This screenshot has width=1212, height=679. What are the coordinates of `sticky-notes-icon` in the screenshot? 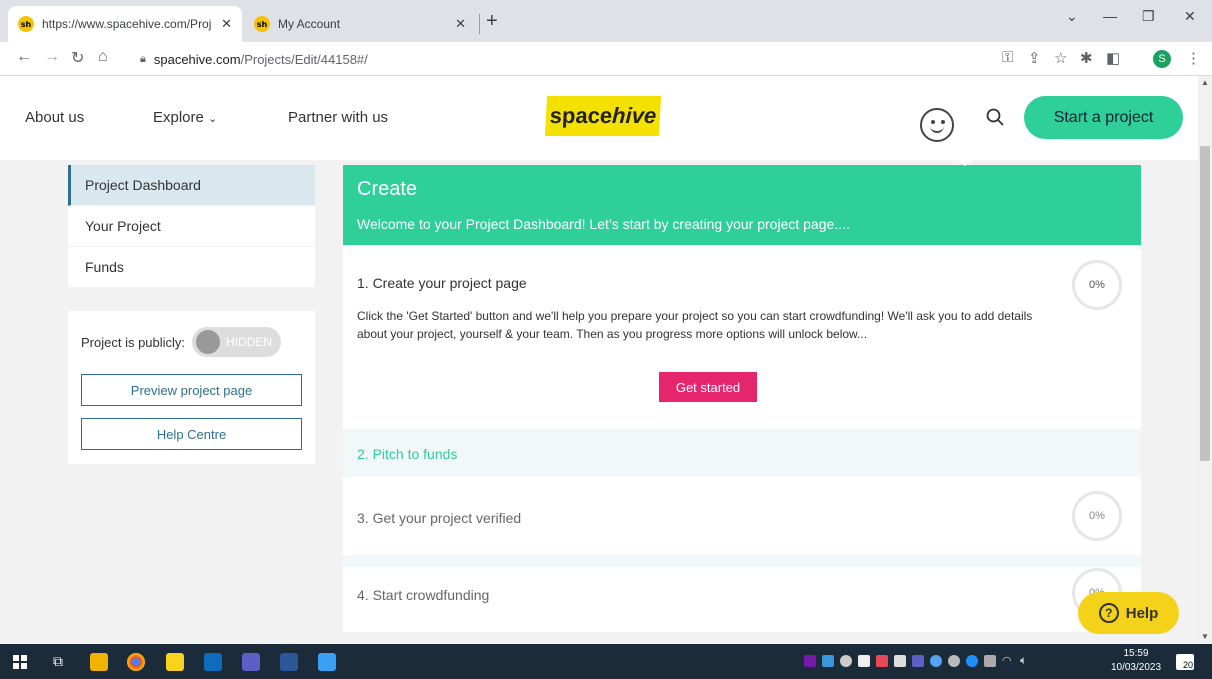 It's located at (175, 662).